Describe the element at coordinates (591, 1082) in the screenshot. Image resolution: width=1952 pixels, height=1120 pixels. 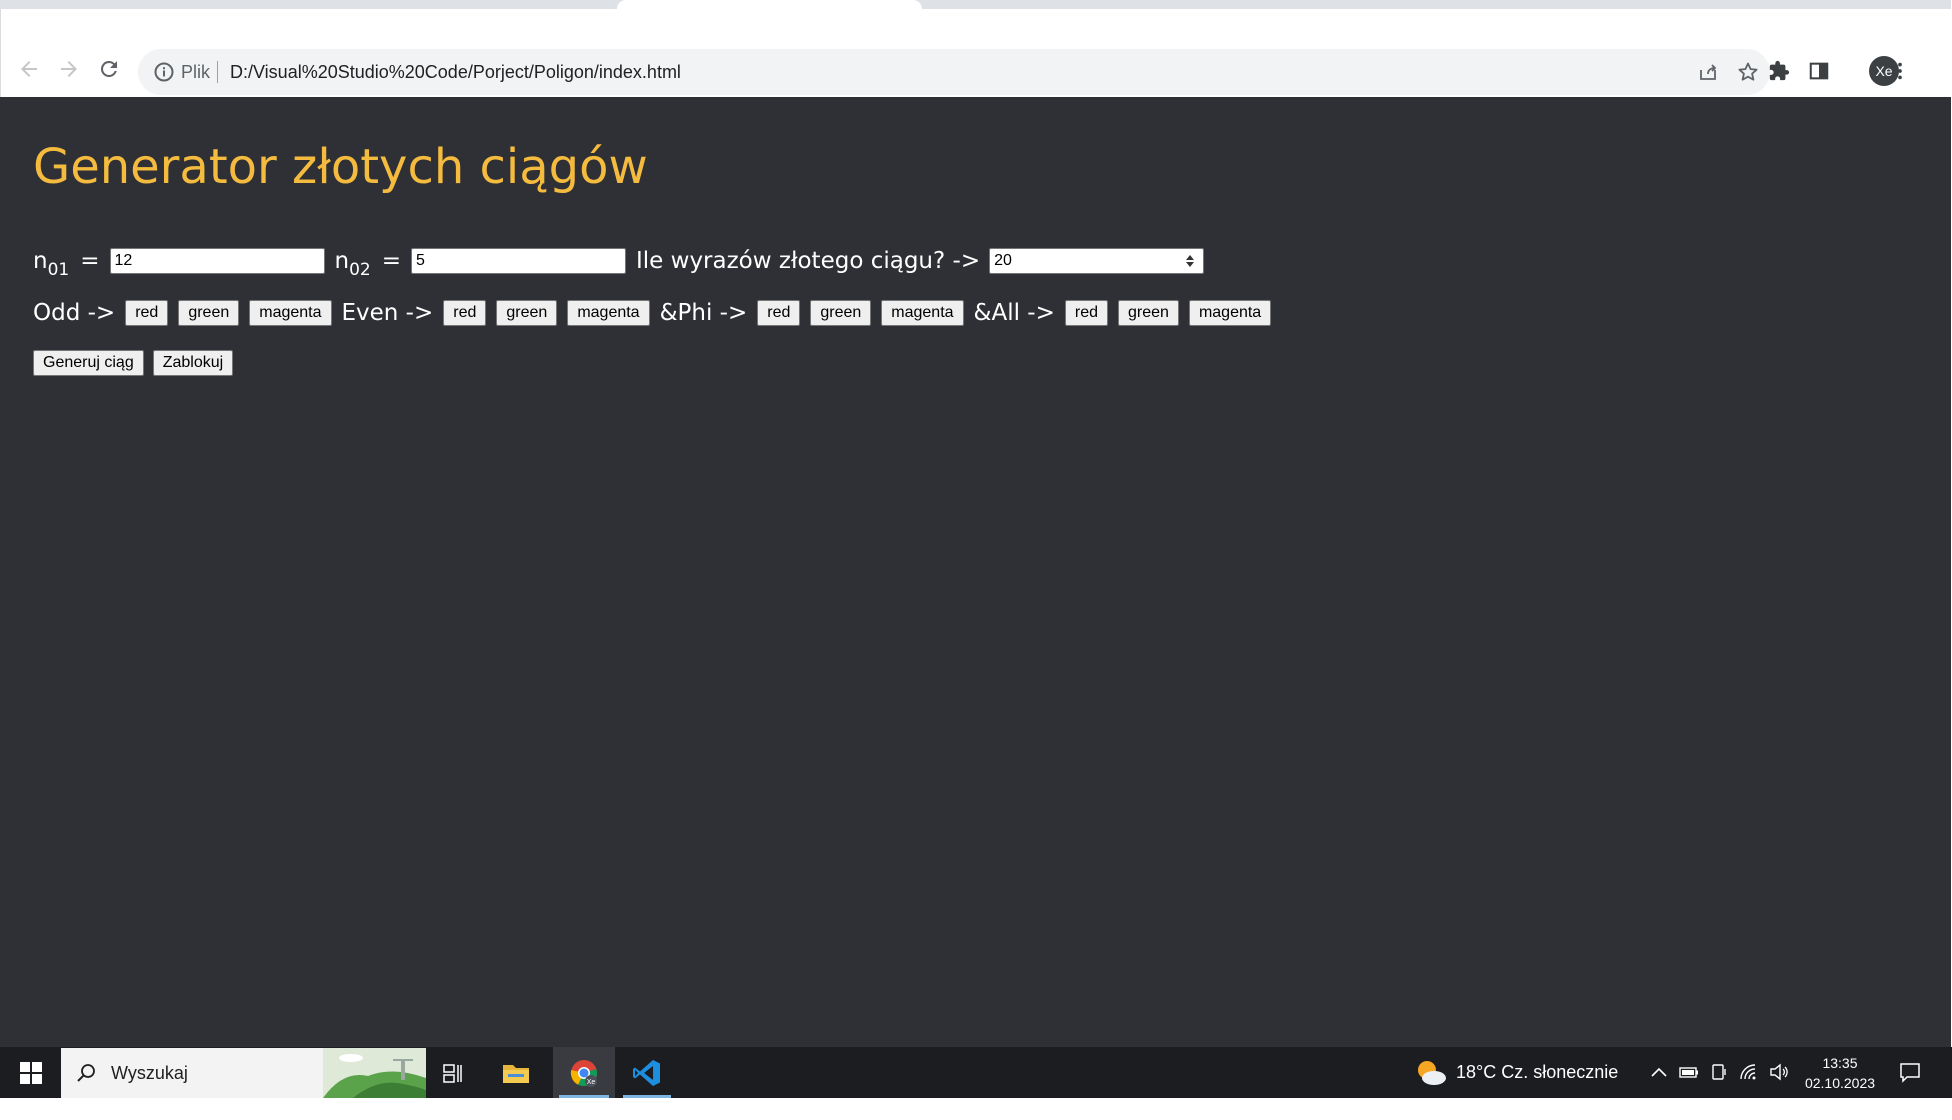
I see `svg-text: Xe` at that location.